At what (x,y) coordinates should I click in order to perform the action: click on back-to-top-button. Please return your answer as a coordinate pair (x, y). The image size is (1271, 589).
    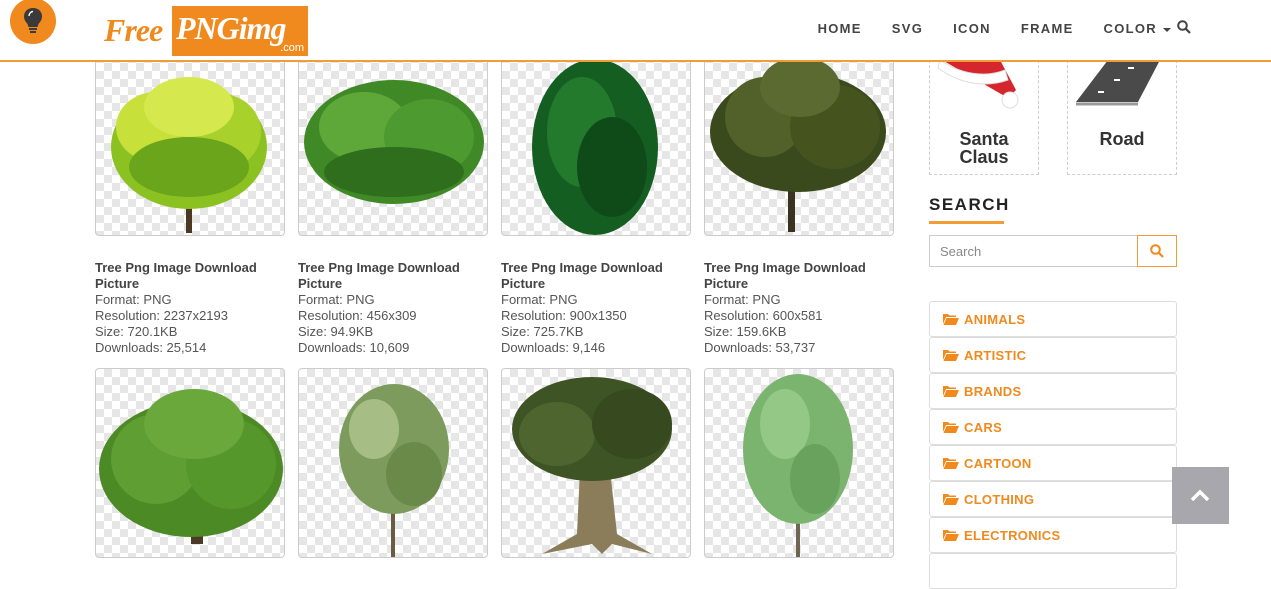
    Looking at the image, I should click on (1200, 495).